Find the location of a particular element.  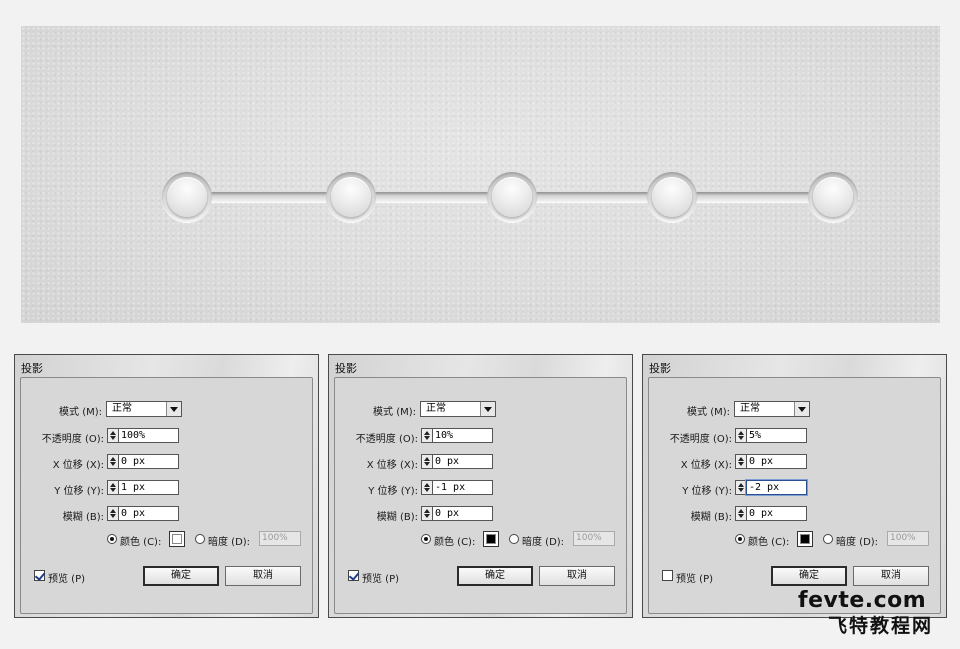

y-offset-field: -2 px is located at coordinates (776, 487).